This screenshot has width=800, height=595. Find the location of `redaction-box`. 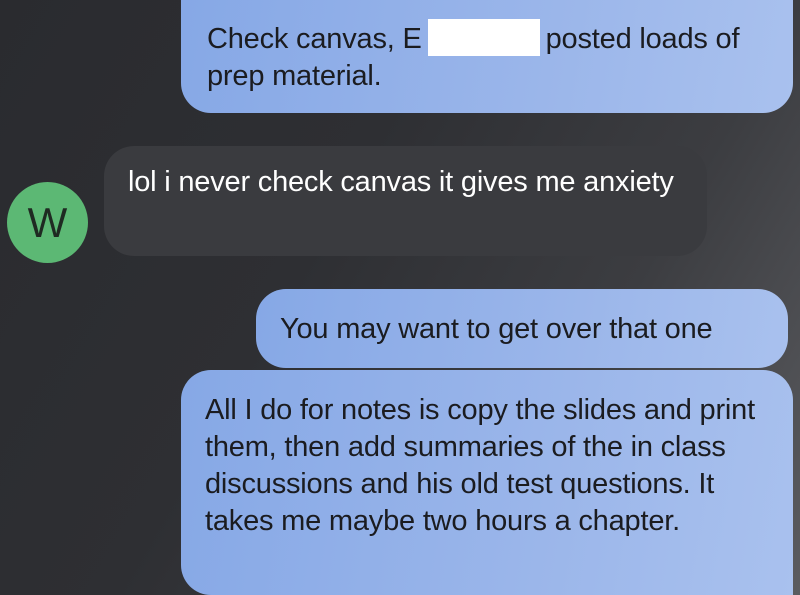

redaction-box is located at coordinates (483, 37).